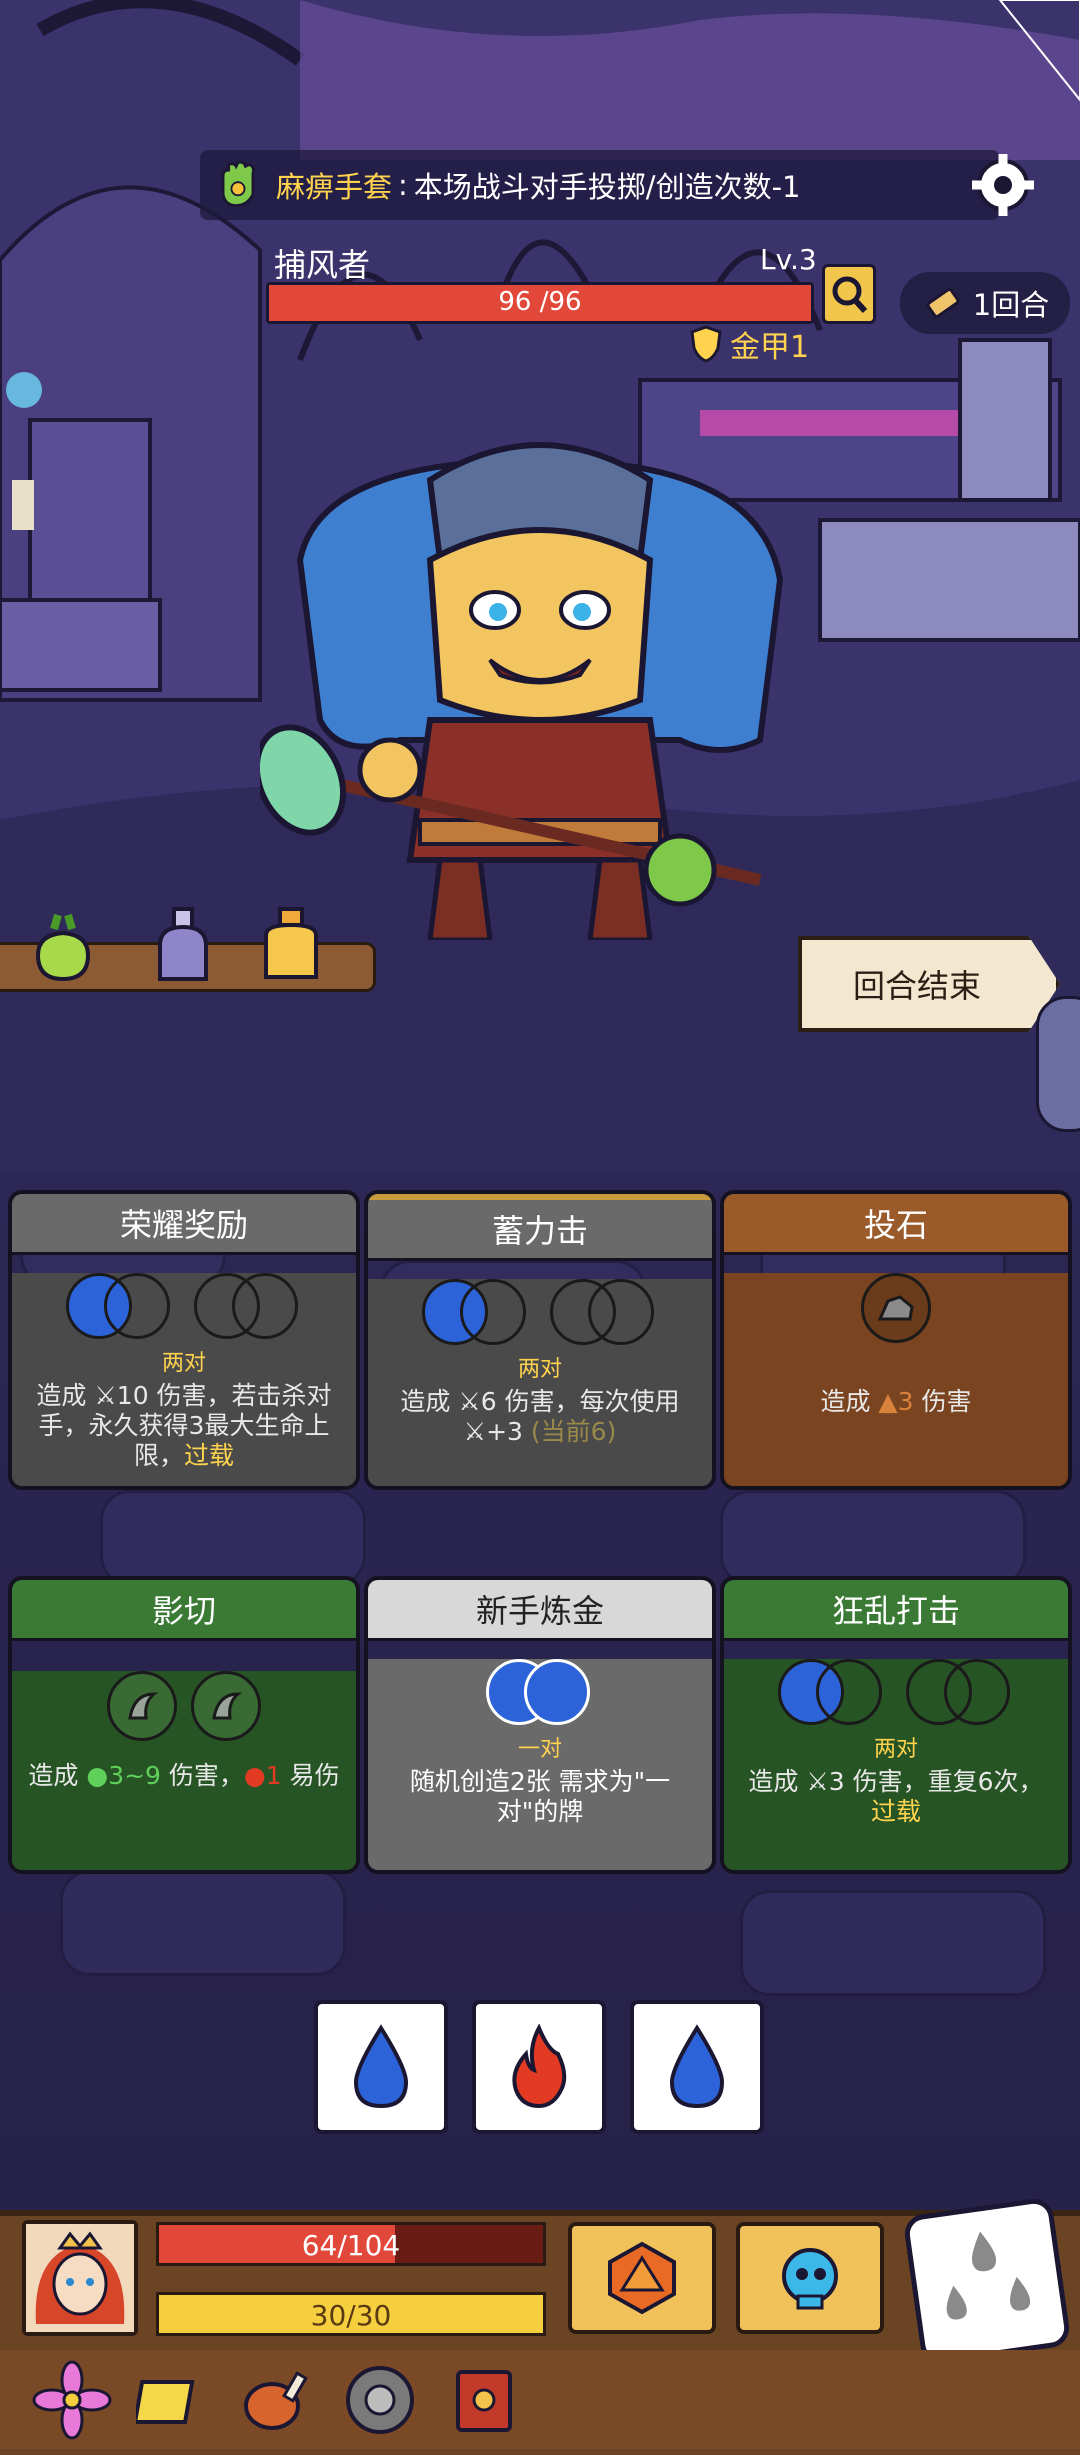 Image resolution: width=1080 pixels, height=2455 pixels. Describe the element at coordinates (706, 344) in the screenshot. I see `shield-icon` at that location.